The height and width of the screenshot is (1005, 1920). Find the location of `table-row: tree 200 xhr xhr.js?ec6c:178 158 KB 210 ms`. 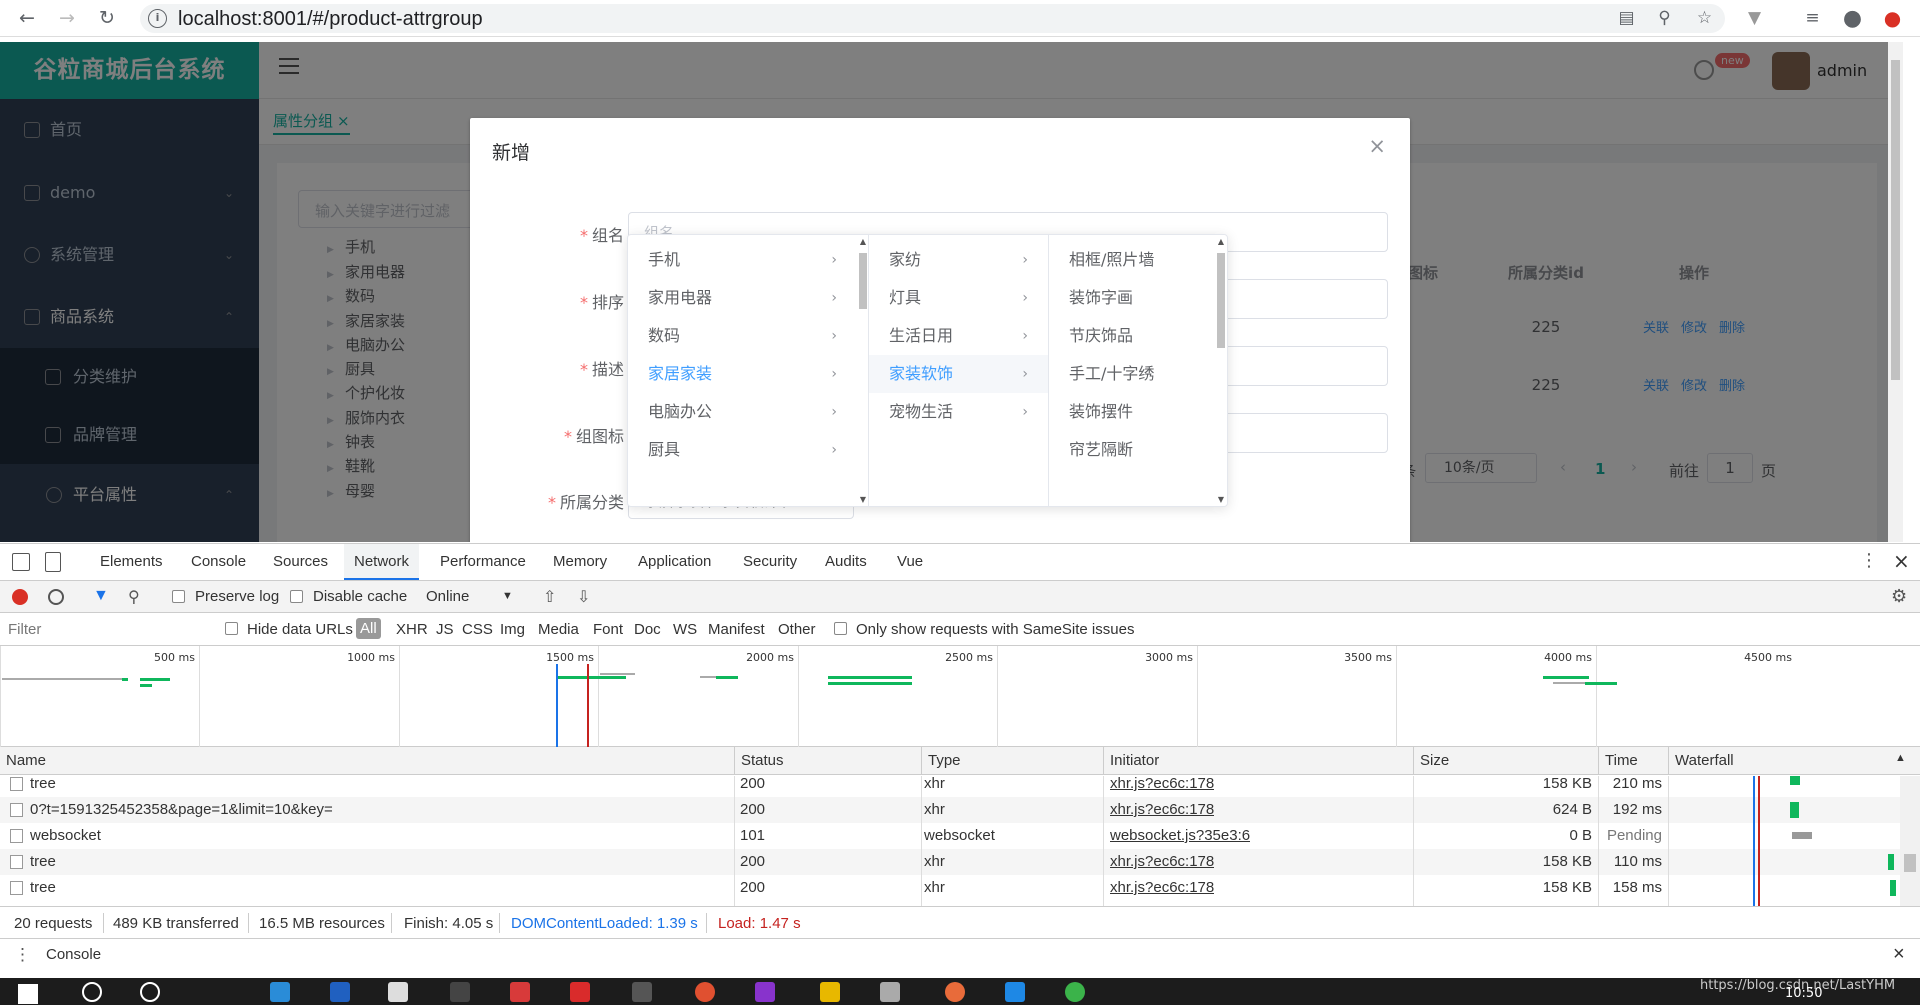

table-row: tree 200 xhr xhr.js?ec6c:178 158 KB 210 ms is located at coordinates (960, 786).